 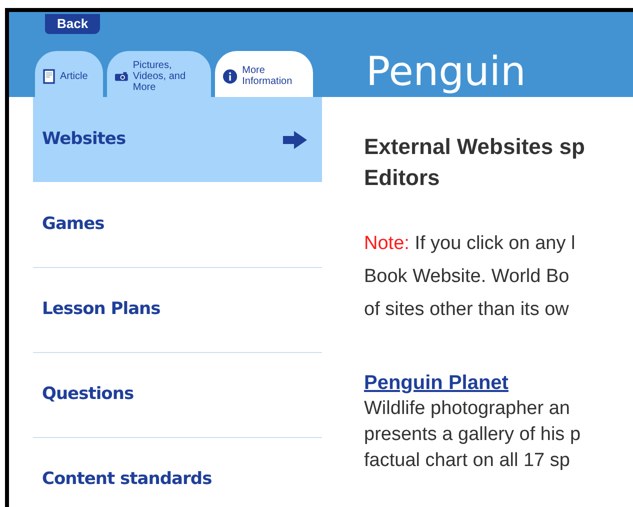 I want to click on website-link: Penguin Planet, so click(x=436, y=383).